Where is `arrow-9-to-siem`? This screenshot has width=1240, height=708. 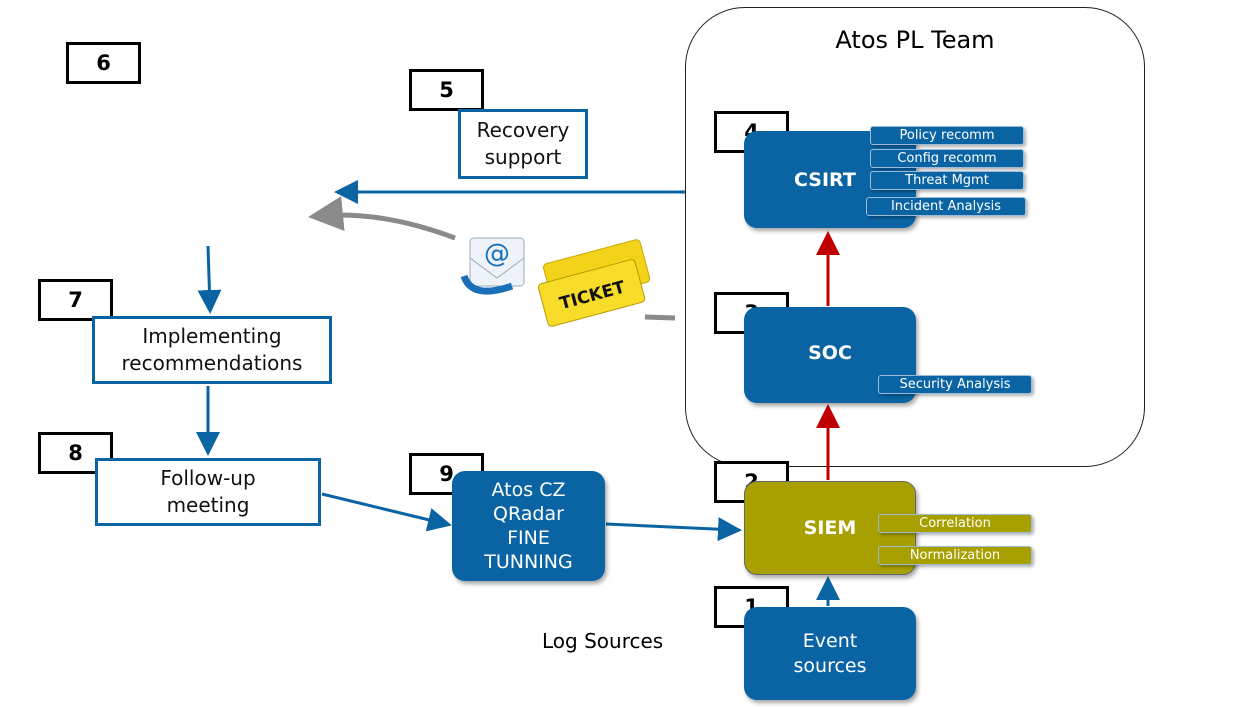 arrow-9-to-siem is located at coordinates (673, 529).